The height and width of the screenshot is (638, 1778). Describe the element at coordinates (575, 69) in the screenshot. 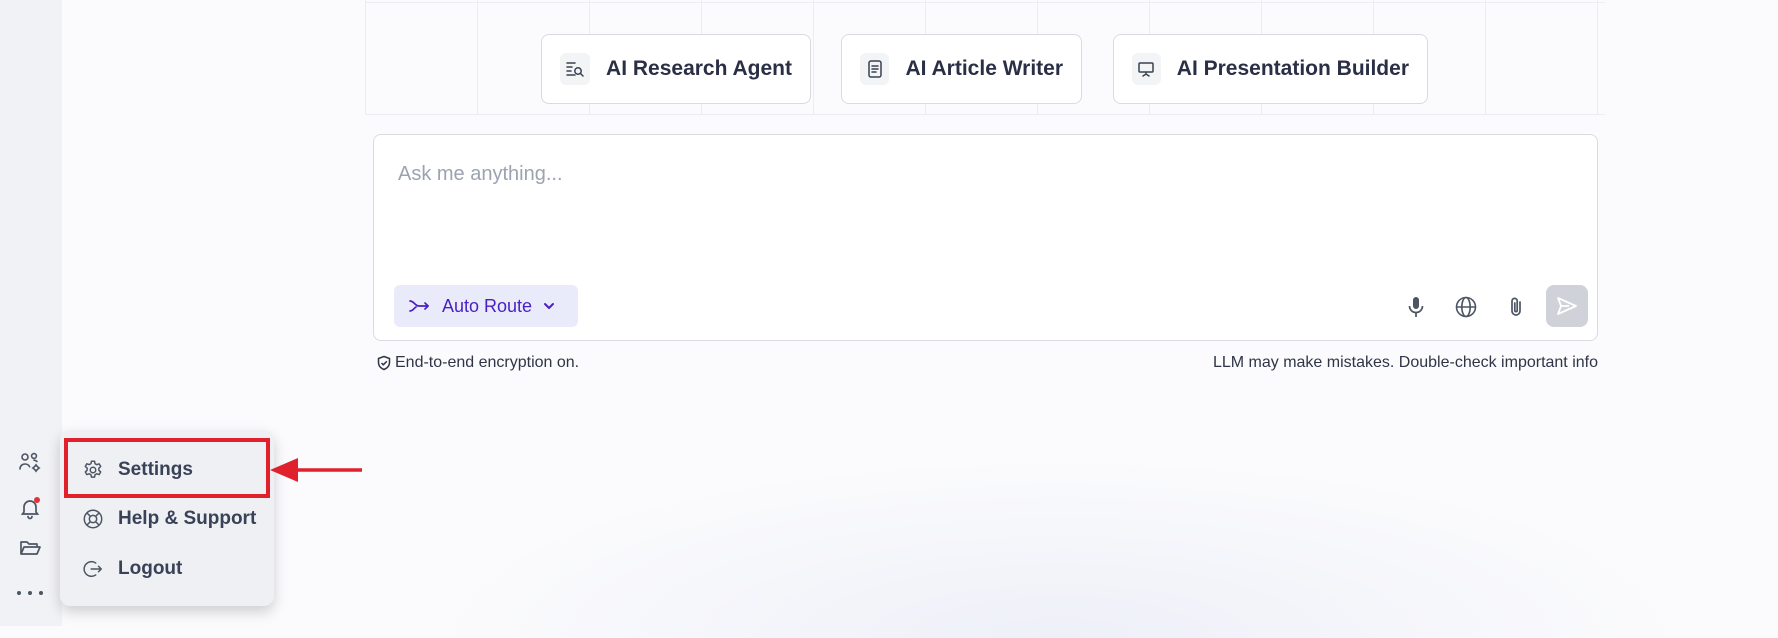

I see `search-list-icon` at that location.